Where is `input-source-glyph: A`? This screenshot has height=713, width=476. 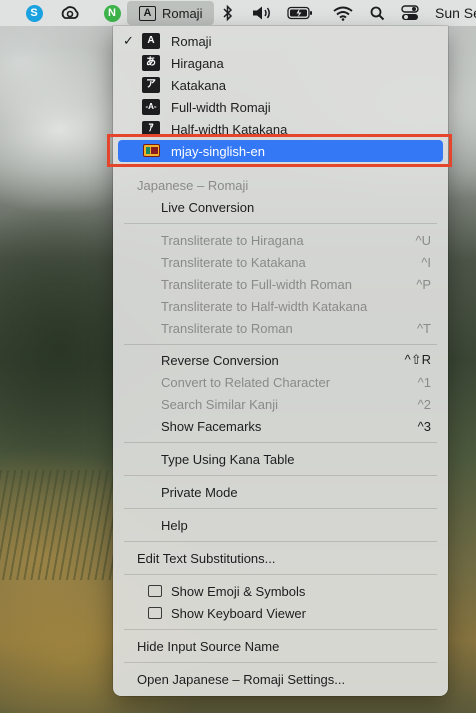 input-source-glyph: A is located at coordinates (147, 13).